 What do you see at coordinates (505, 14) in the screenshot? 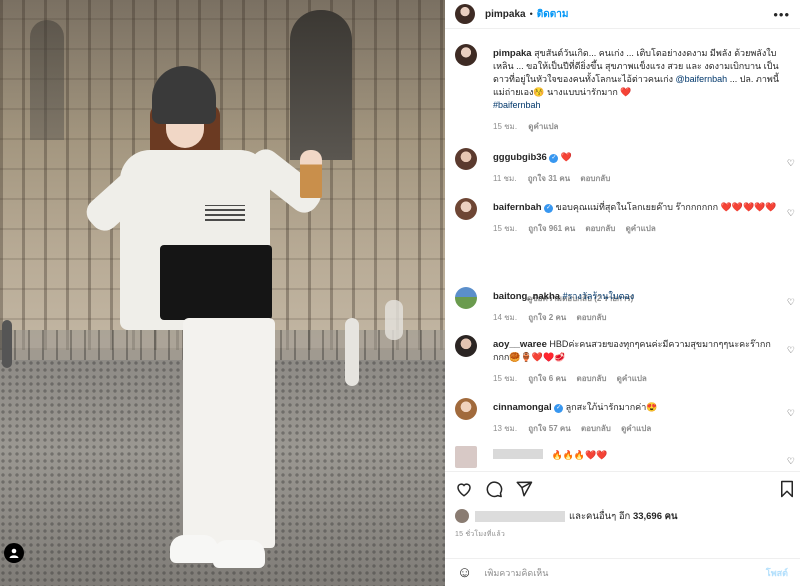
I see `author-username: pimpaka` at bounding box center [505, 14].